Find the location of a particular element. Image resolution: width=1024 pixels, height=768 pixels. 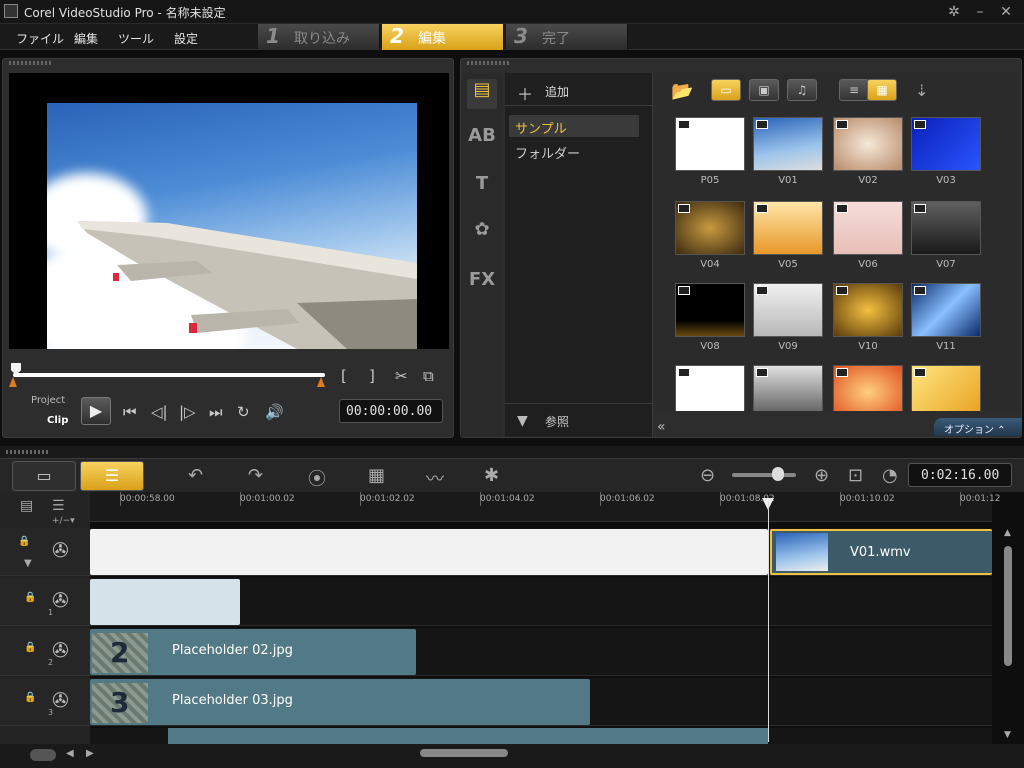

sort-icon: ⇣ is located at coordinates (921, 90).